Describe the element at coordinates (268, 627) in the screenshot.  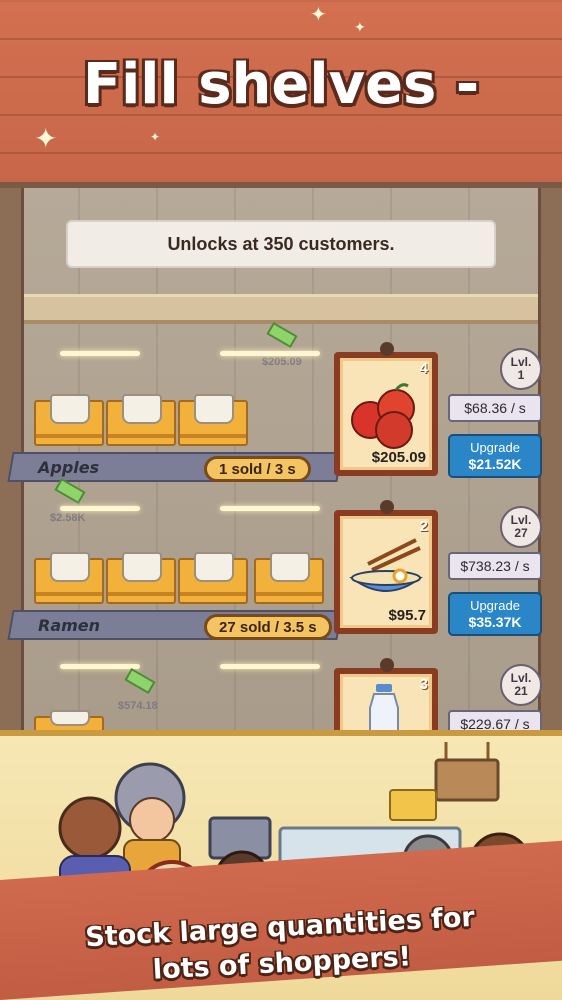
I see `sold-rate-pill: 27 sold / 3.5 s` at that location.